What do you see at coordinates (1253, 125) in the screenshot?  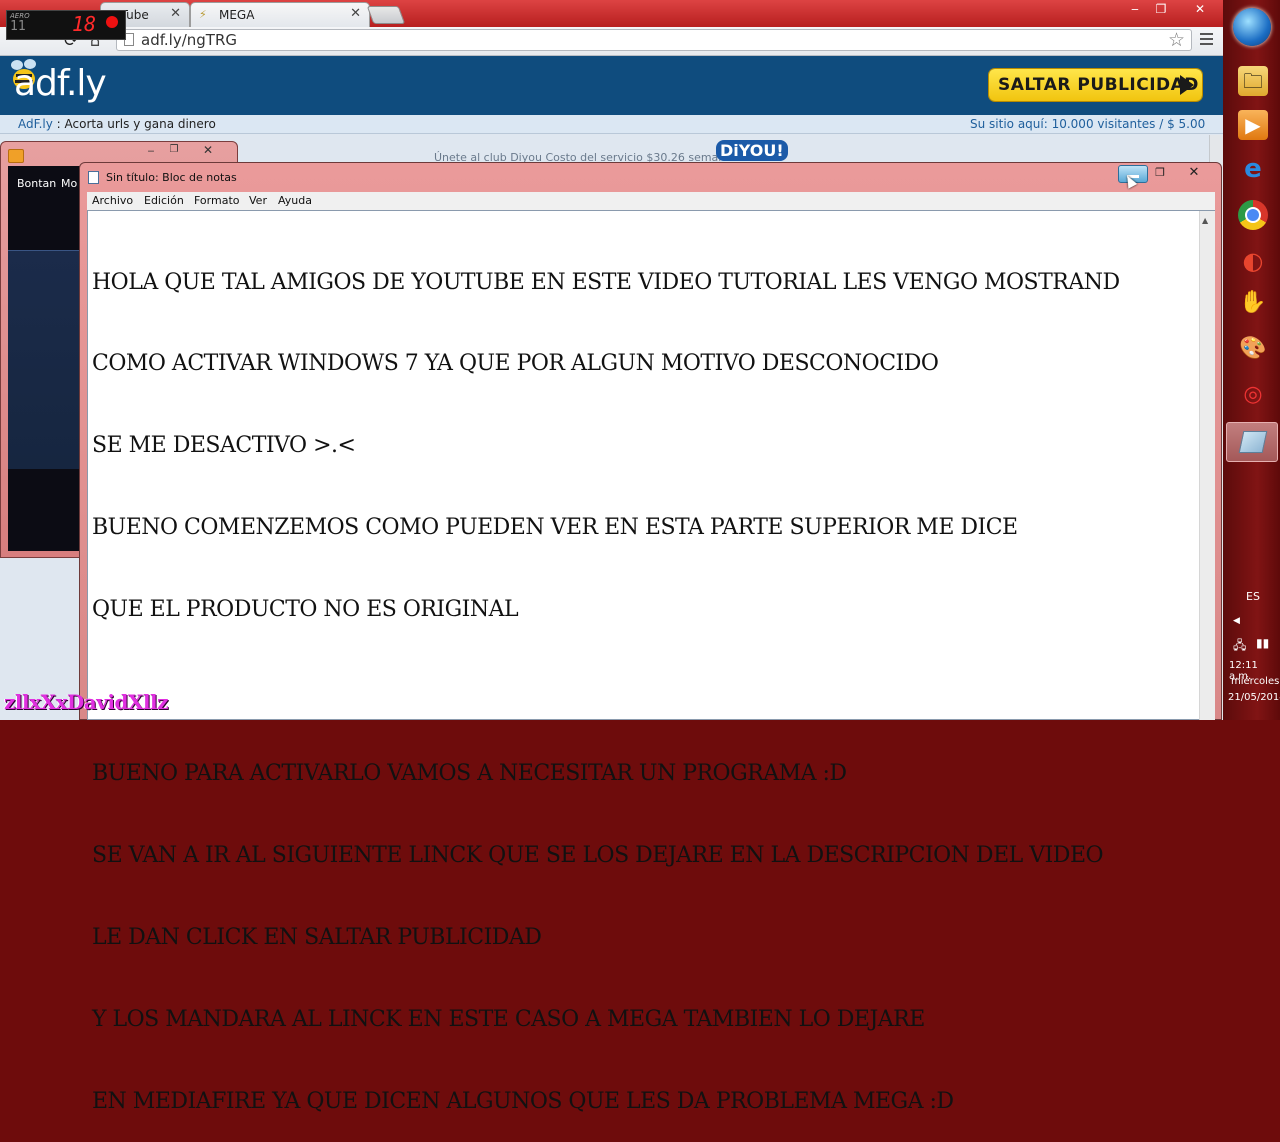 I see `media-player-taskbar-icon: ▶` at bounding box center [1253, 125].